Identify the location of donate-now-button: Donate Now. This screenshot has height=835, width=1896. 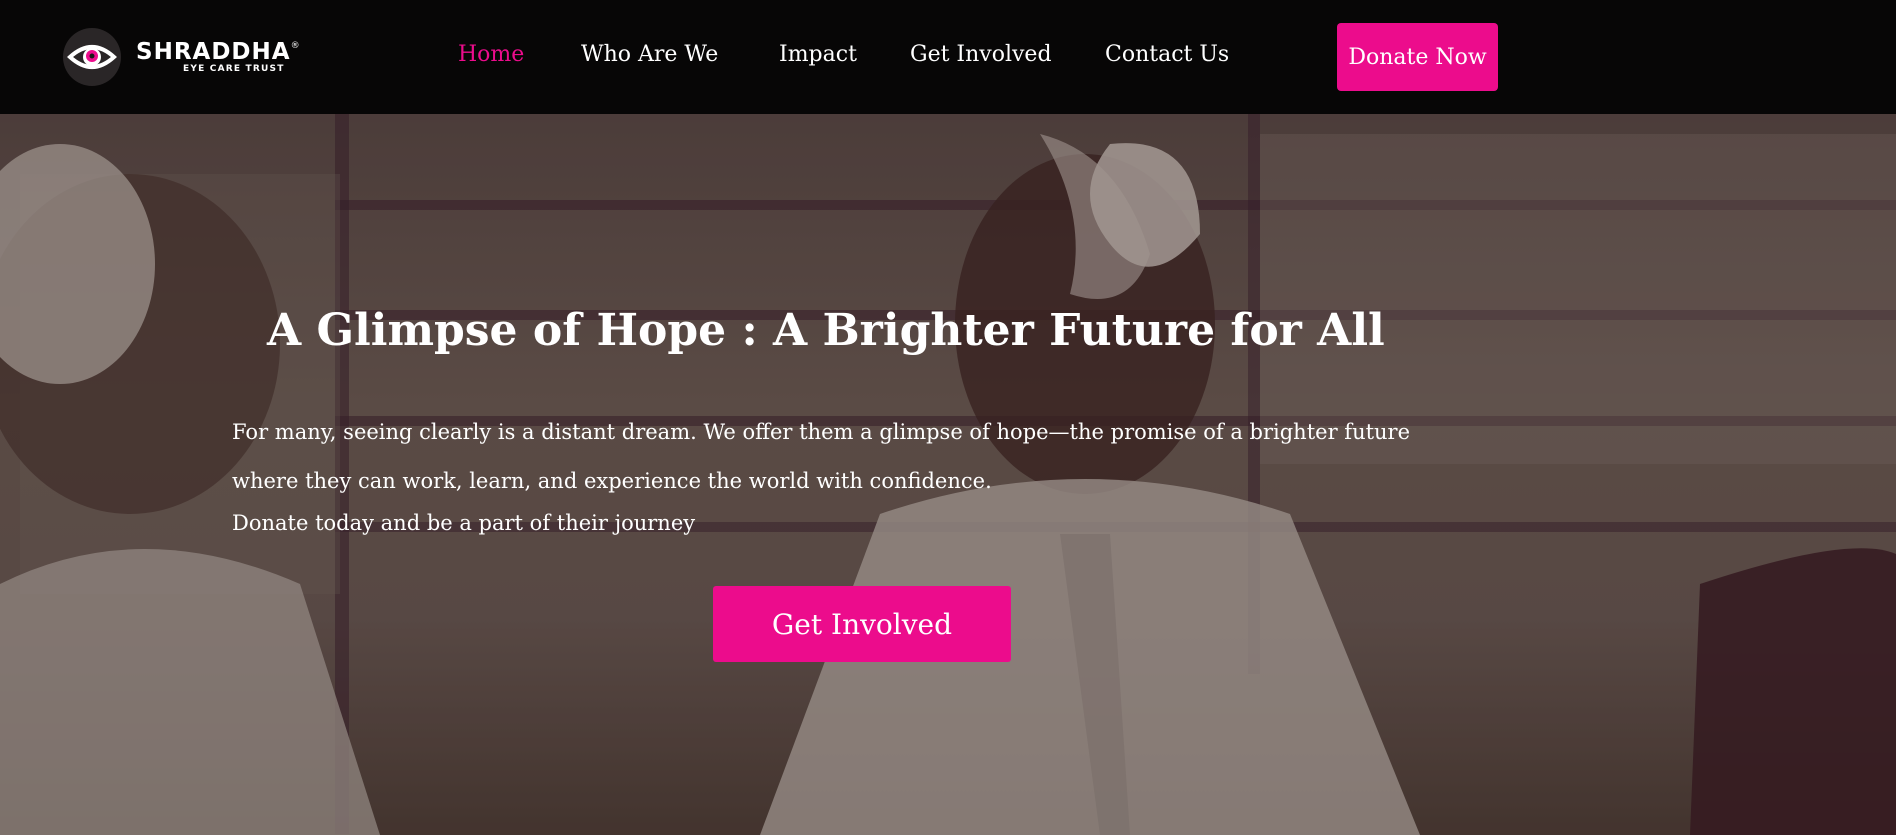
(1417, 57).